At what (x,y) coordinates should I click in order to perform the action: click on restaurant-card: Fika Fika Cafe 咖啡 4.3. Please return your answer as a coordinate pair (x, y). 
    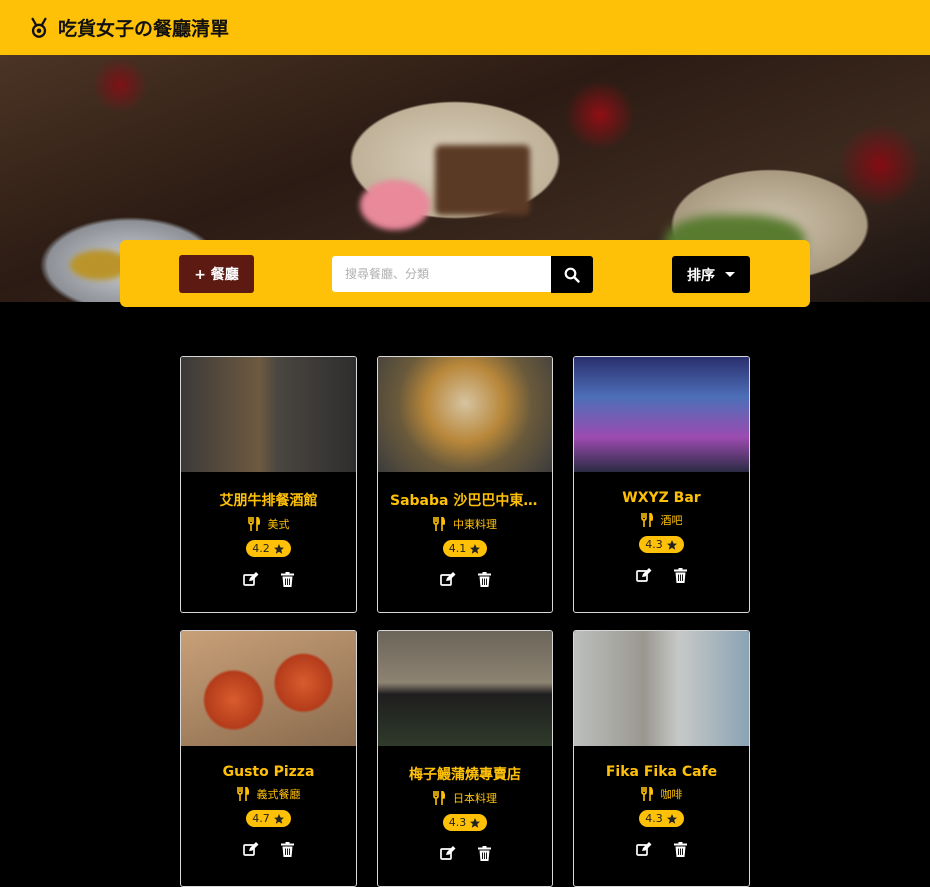
    Looking at the image, I should click on (661, 758).